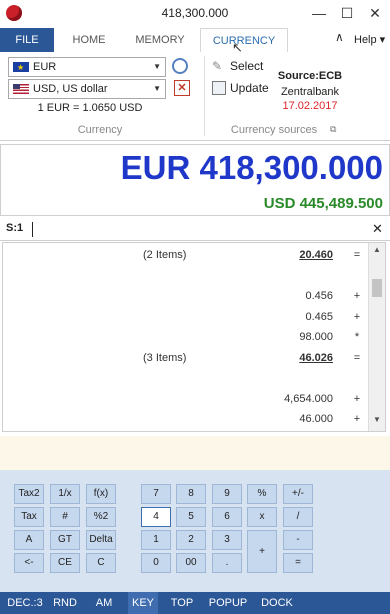 The height and width of the screenshot is (614, 390). What do you see at coordinates (87, 67) in the screenshot?
I see `currency-from-select: EUR ▼` at bounding box center [87, 67].